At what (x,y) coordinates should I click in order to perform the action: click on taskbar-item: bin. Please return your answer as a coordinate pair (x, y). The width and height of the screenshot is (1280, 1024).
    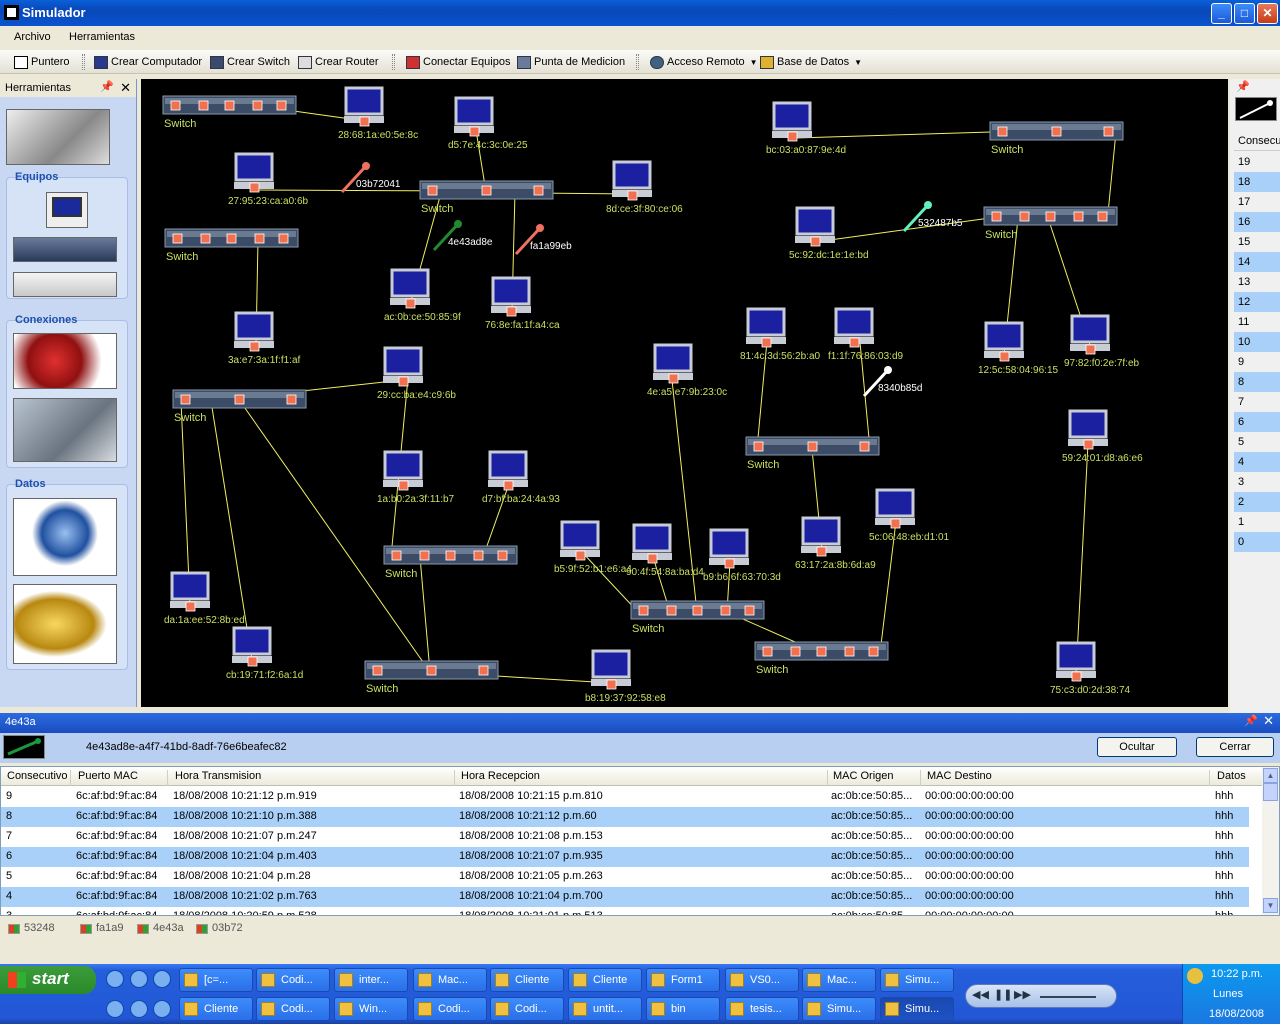
    Looking at the image, I should click on (683, 1009).